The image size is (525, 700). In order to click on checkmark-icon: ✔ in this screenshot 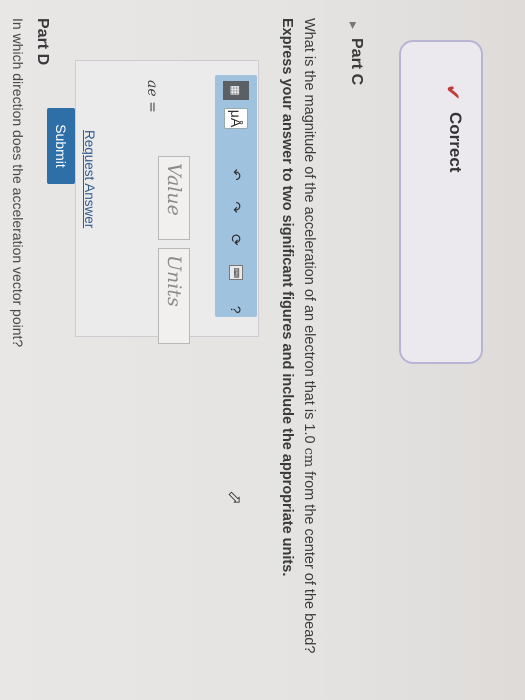, I will do `click(452, 92)`.